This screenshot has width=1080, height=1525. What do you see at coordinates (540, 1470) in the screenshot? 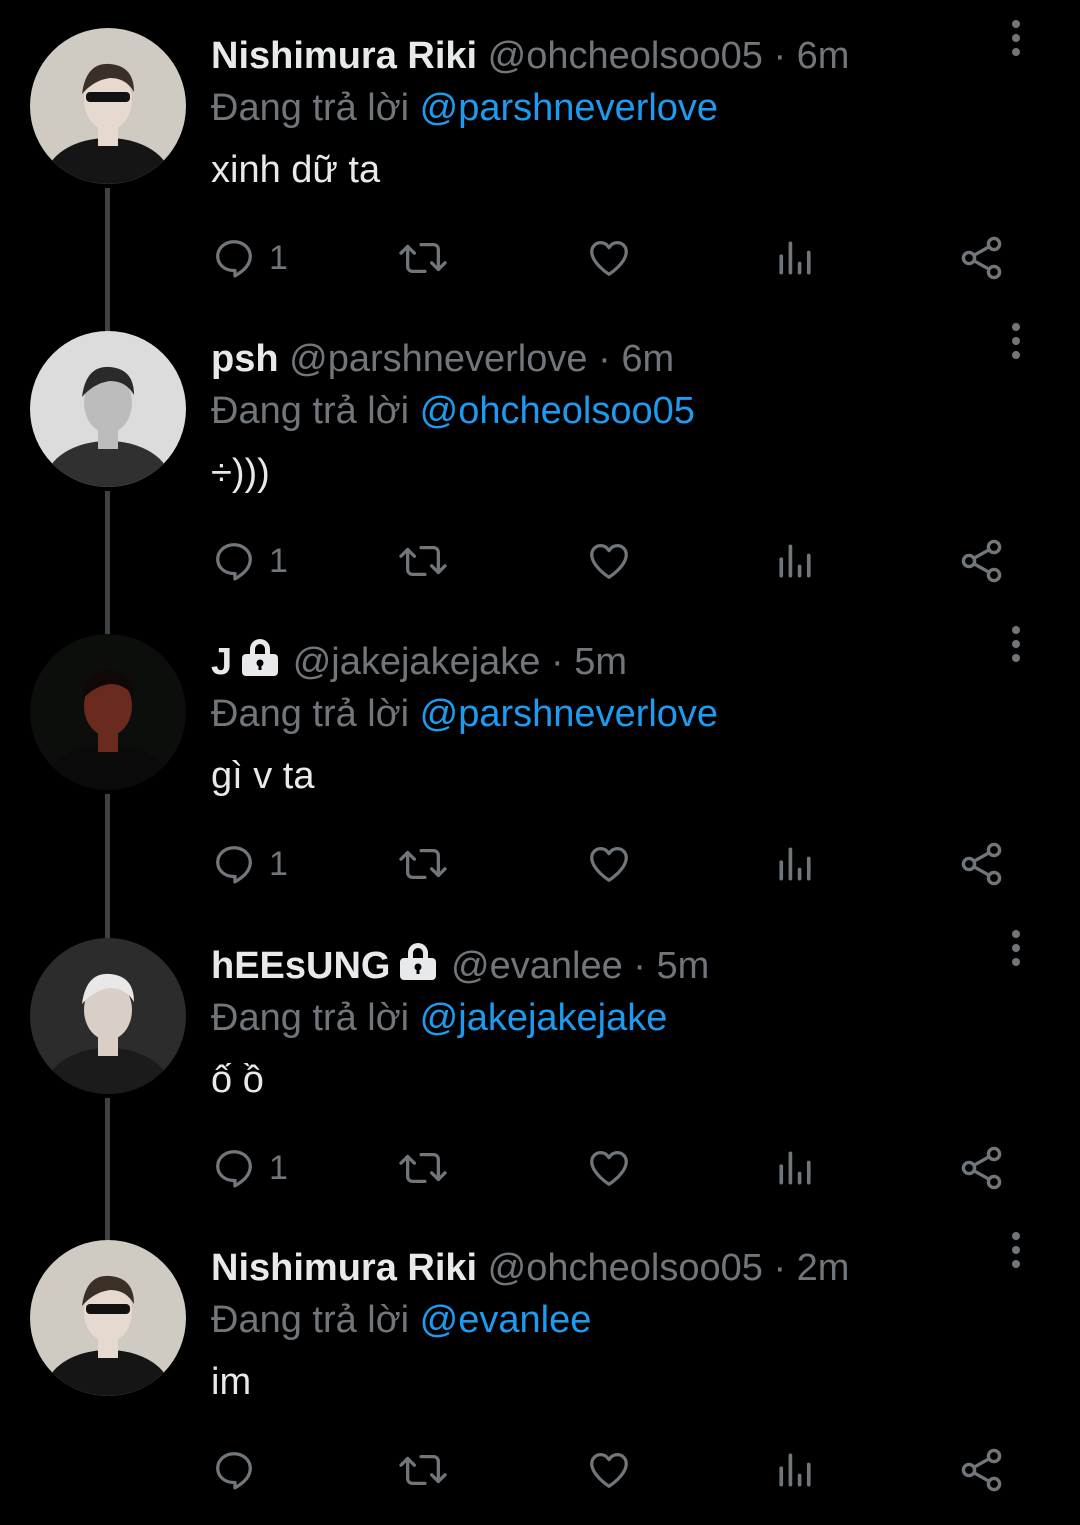
I see `action-bar` at bounding box center [540, 1470].